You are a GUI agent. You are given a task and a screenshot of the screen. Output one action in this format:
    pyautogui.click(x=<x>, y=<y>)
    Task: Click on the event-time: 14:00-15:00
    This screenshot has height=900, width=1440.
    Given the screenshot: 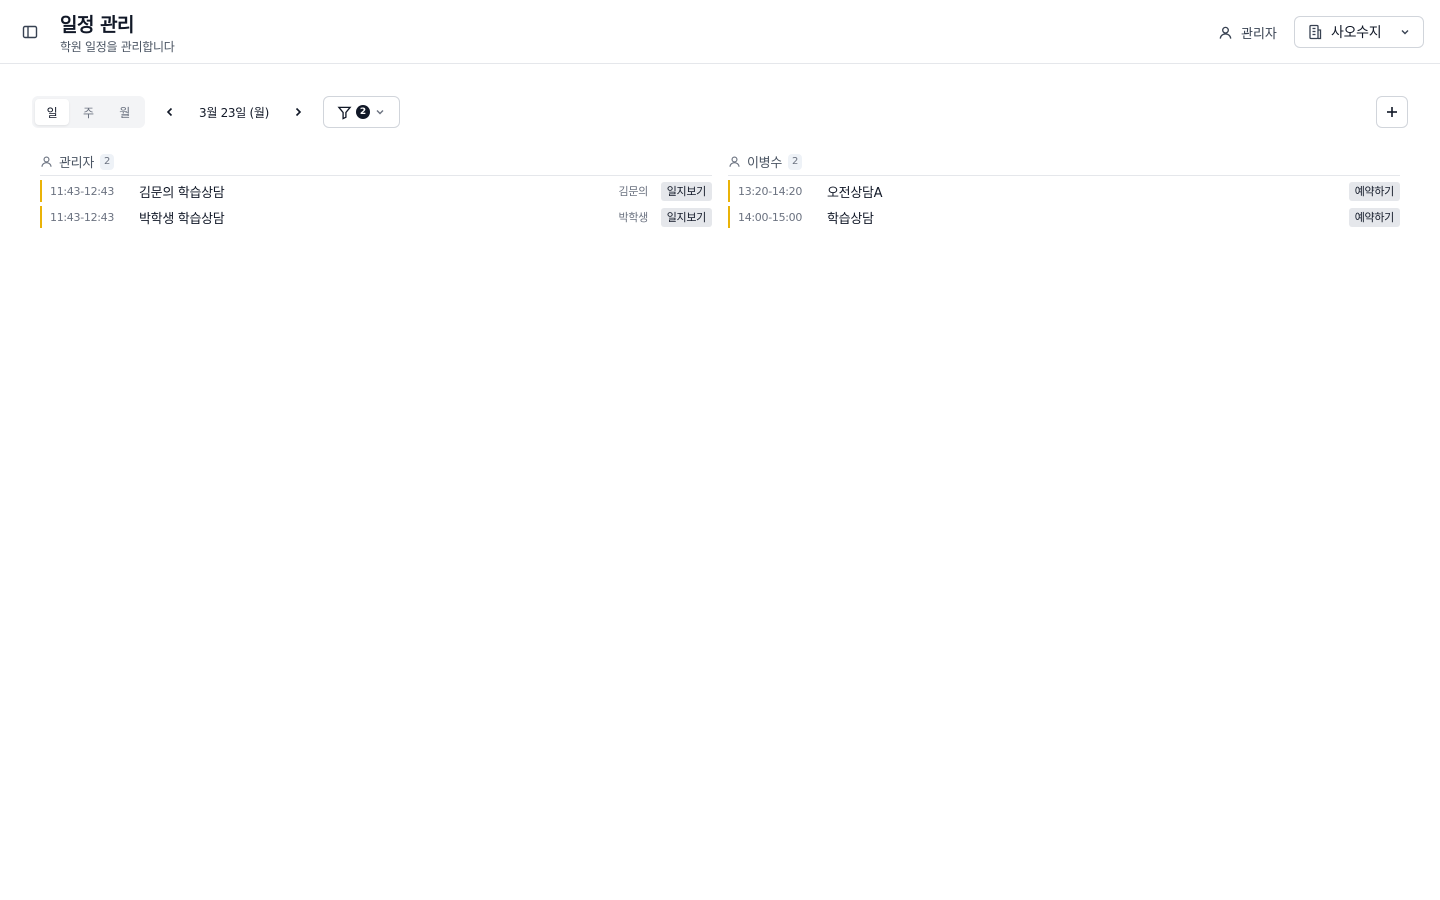 What is the action you would take?
    pyautogui.click(x=770, y=217)
    